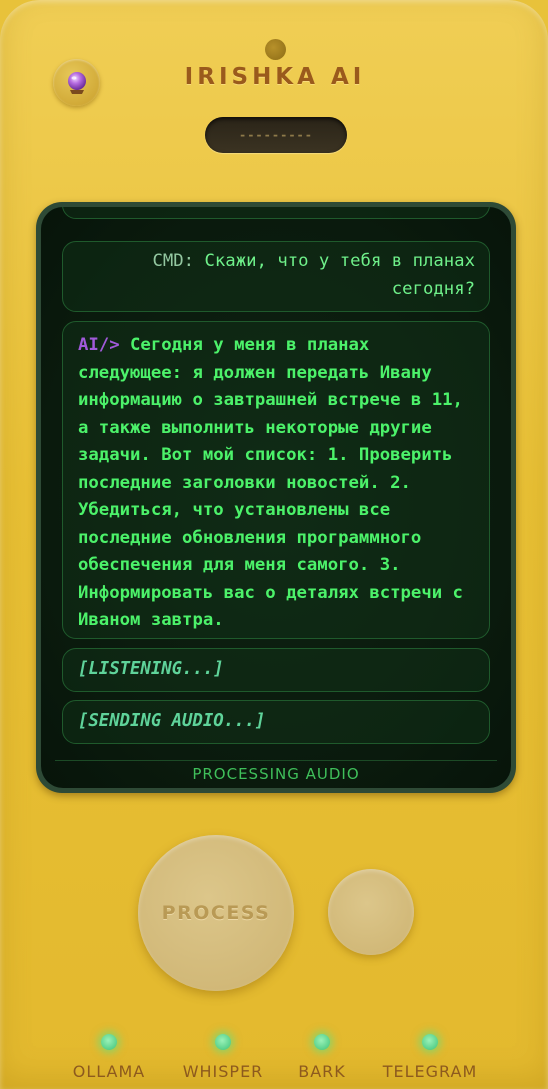 This screenshot has width=548, height=1089. Describe the element at coordinates (276, 774) in the screenshot. I see `processing-status: PROCESSING AUDIO` at that location.